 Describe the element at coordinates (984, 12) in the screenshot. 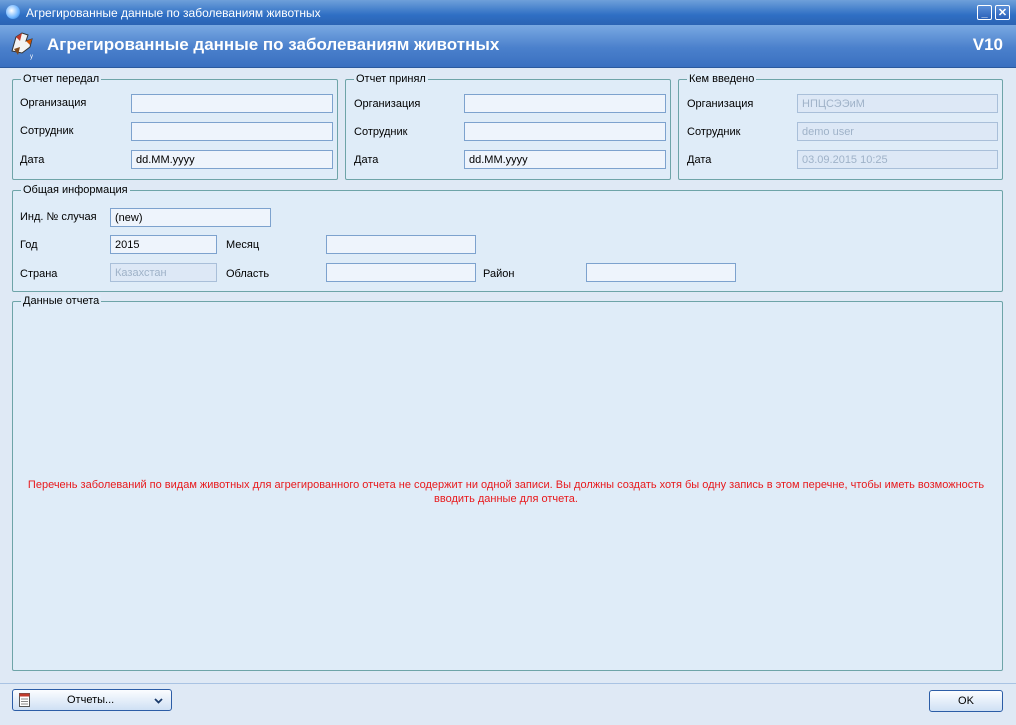

I see `minimize-button: _` at that location.